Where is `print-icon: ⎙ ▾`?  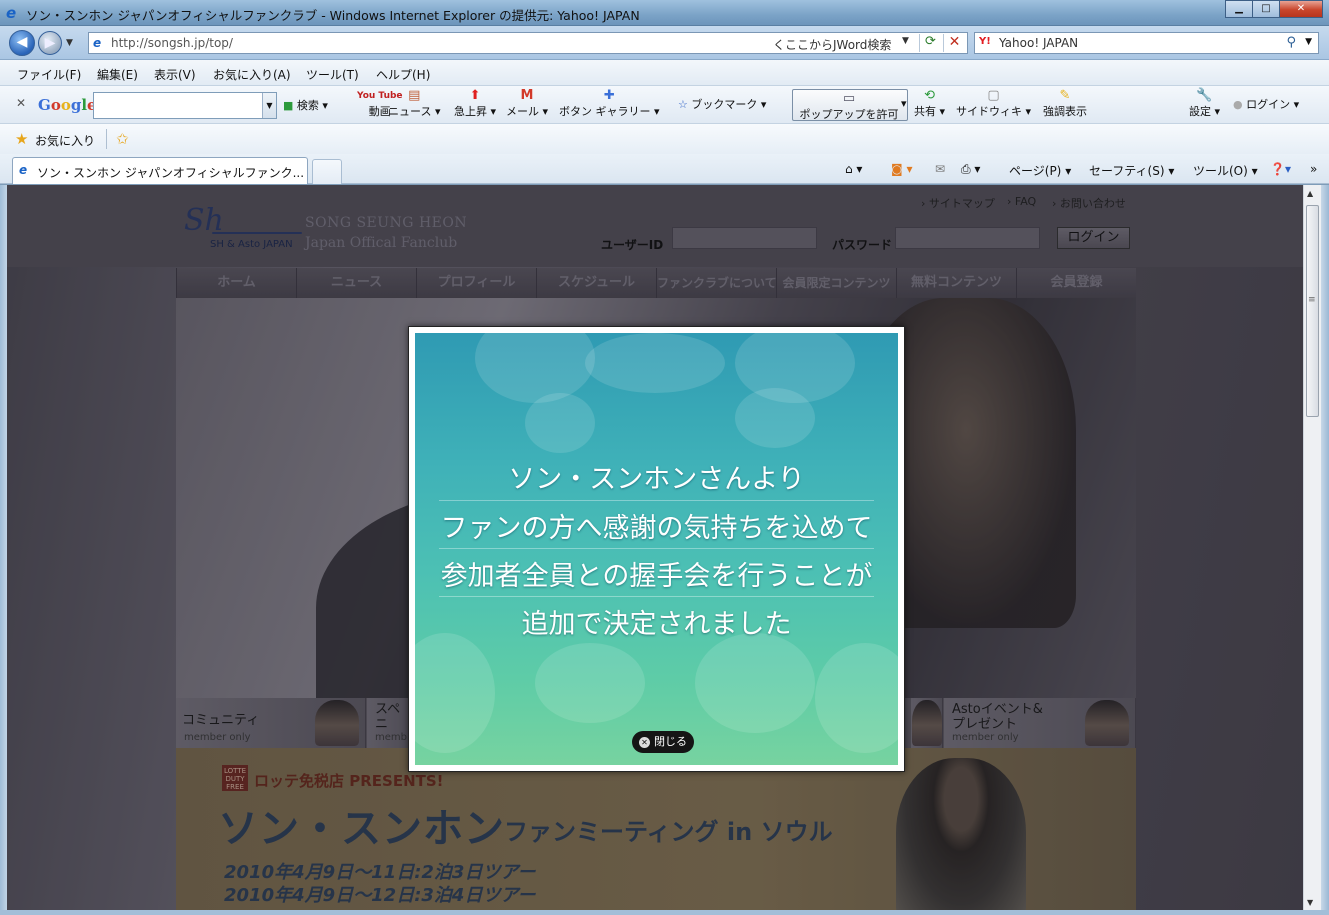
print-icon: ⎙ ▾ is located at coordinates (970, 169).